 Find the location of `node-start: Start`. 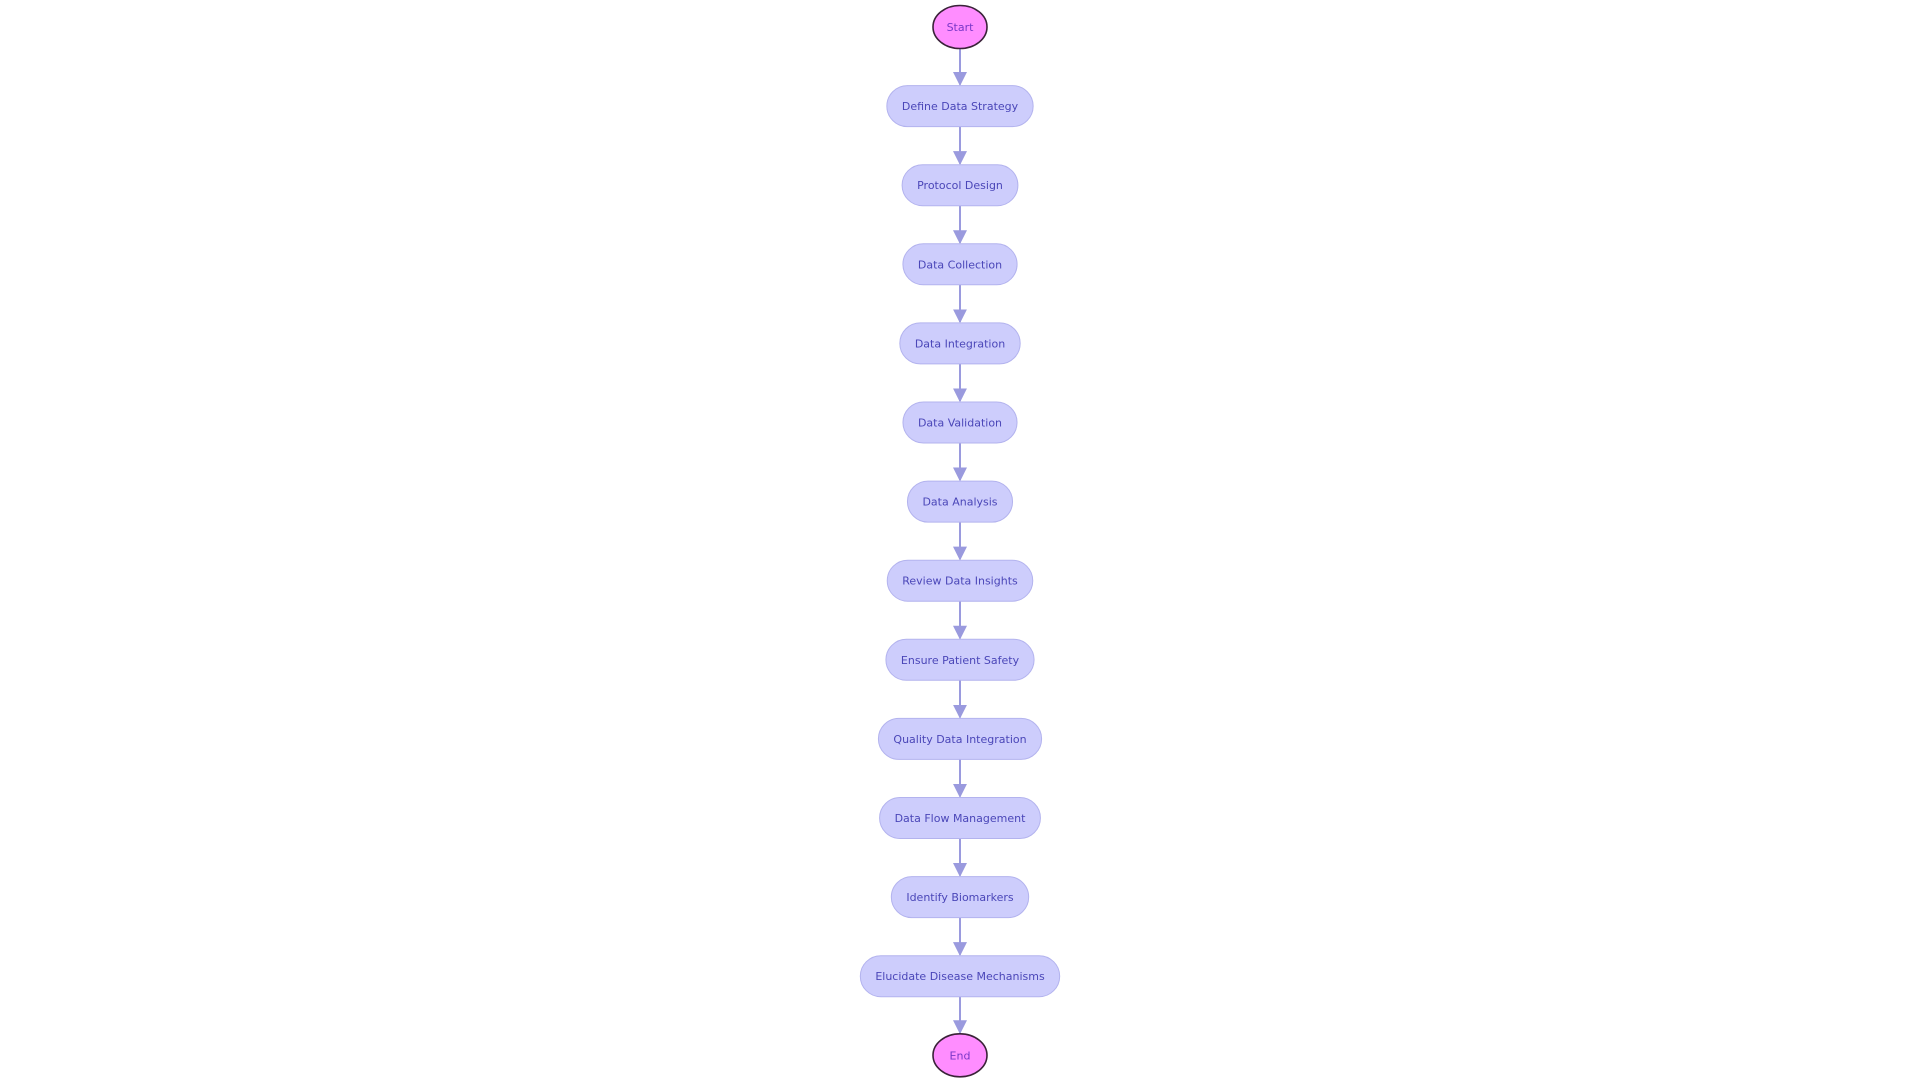

node-start: Start is located at coordinates (960, 27).